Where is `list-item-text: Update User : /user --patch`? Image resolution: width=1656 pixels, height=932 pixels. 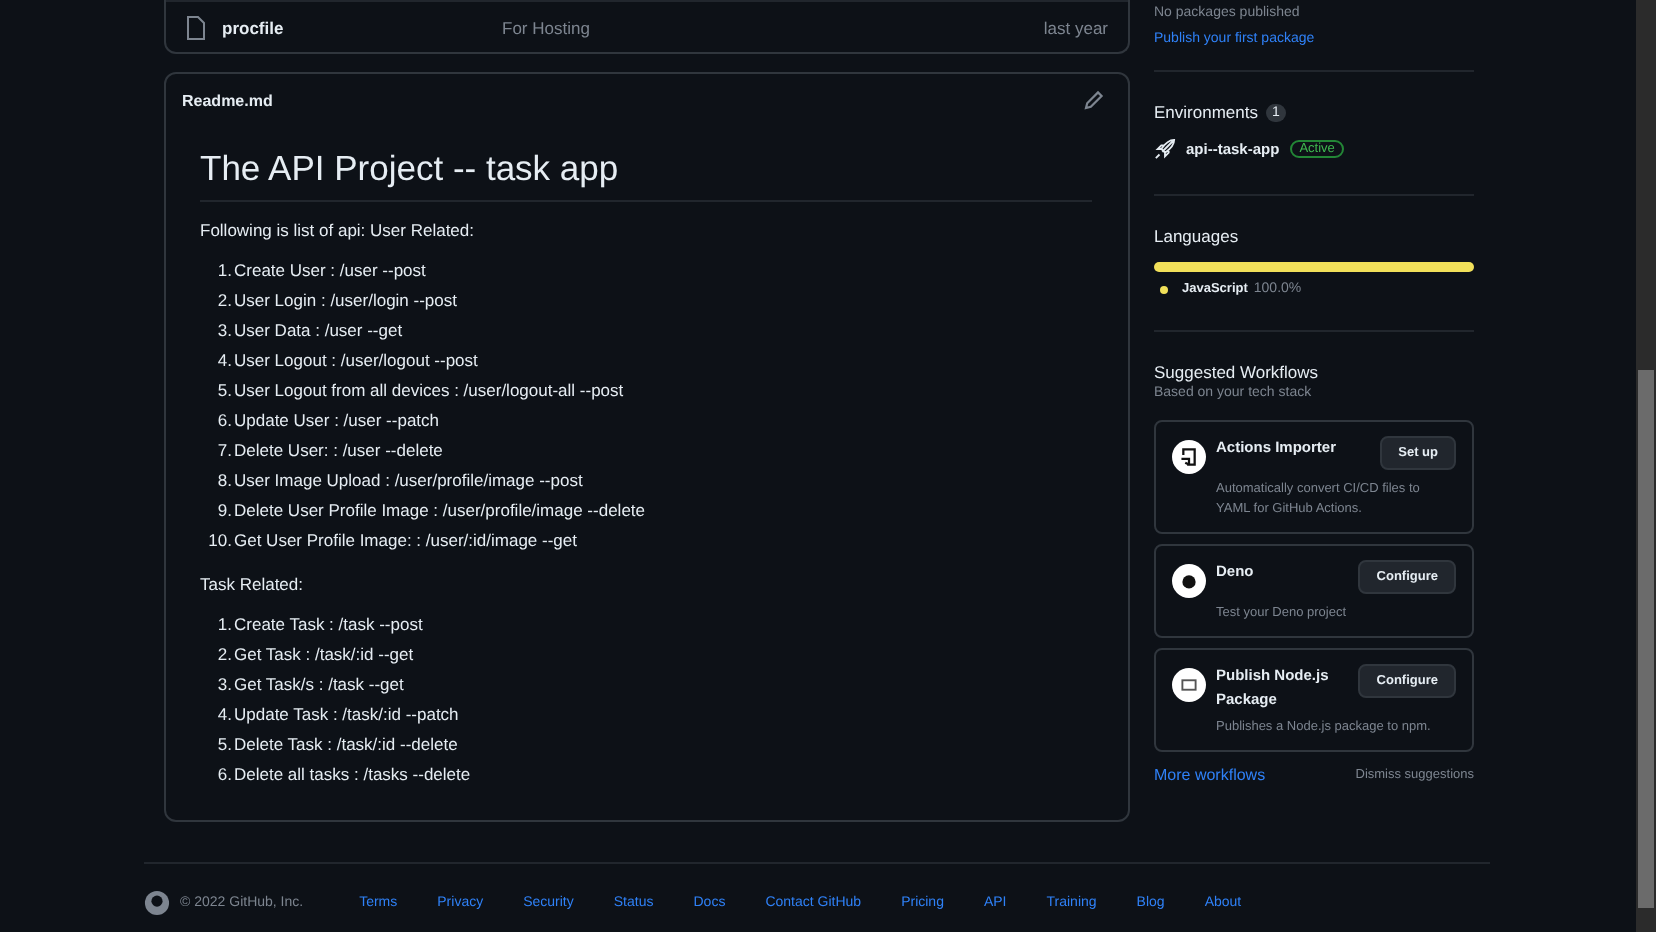
list-item-text: Update User : /user --patch is located at coordinates (337, 421).